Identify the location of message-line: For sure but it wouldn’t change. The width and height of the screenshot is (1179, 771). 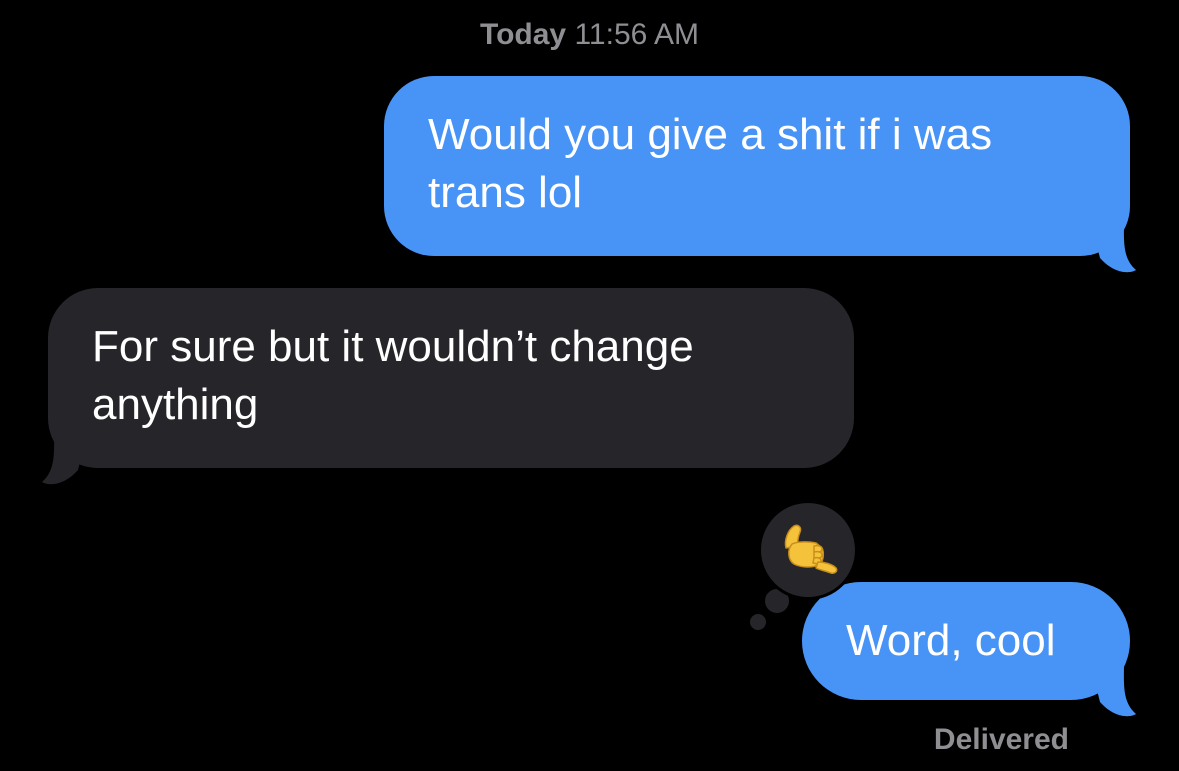
(393, 346).